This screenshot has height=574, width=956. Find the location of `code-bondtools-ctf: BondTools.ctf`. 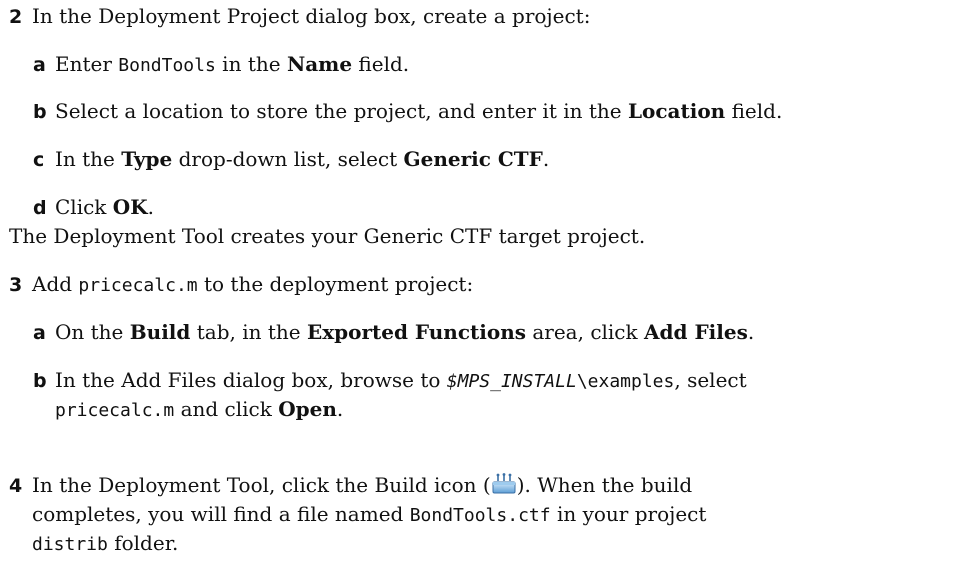

code-bondtools-ctf: BondTools.ctf is located at coordinates (480, 515).